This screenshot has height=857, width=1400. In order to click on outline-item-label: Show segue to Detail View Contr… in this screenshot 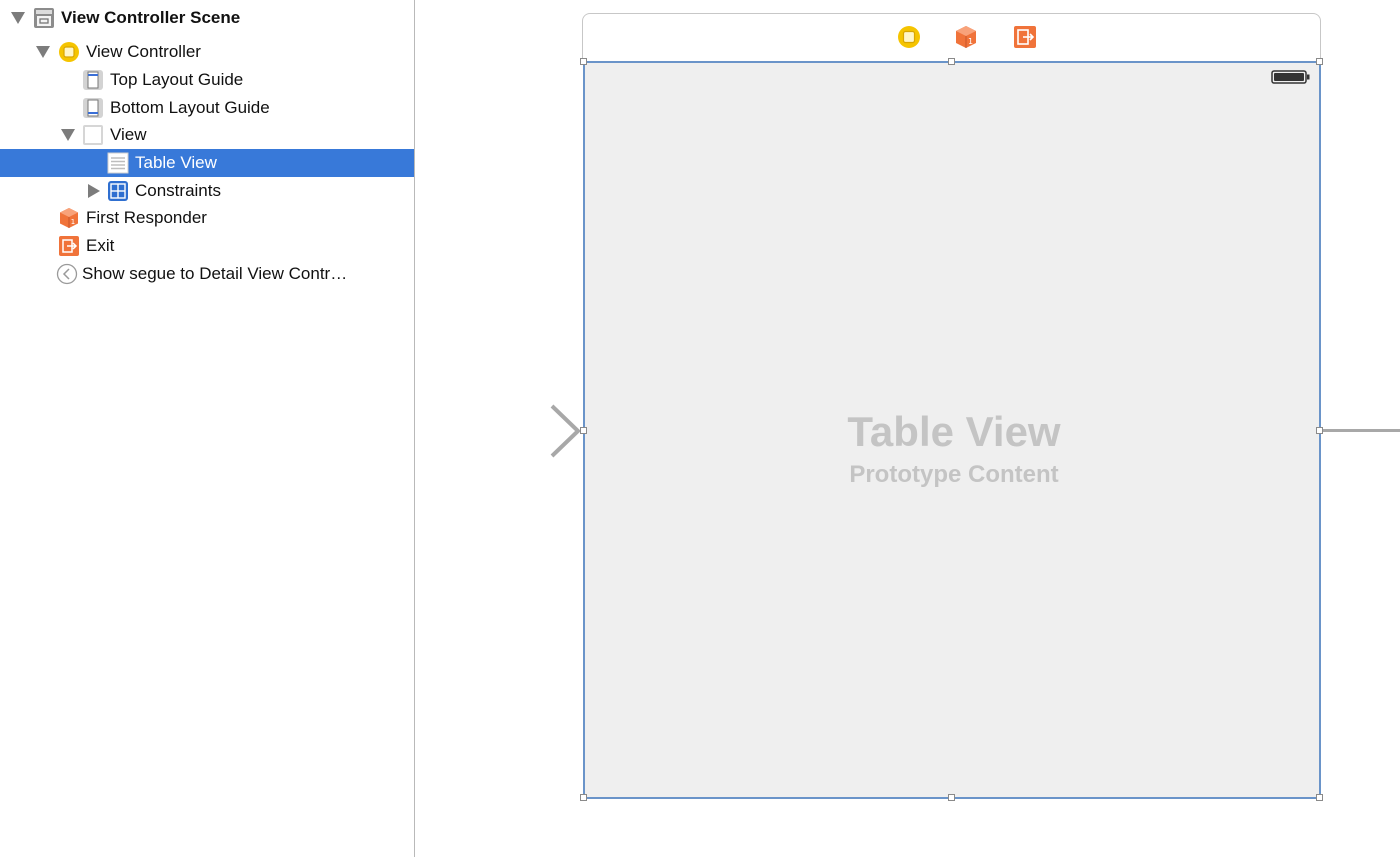, I will do `click(215, 273)`.